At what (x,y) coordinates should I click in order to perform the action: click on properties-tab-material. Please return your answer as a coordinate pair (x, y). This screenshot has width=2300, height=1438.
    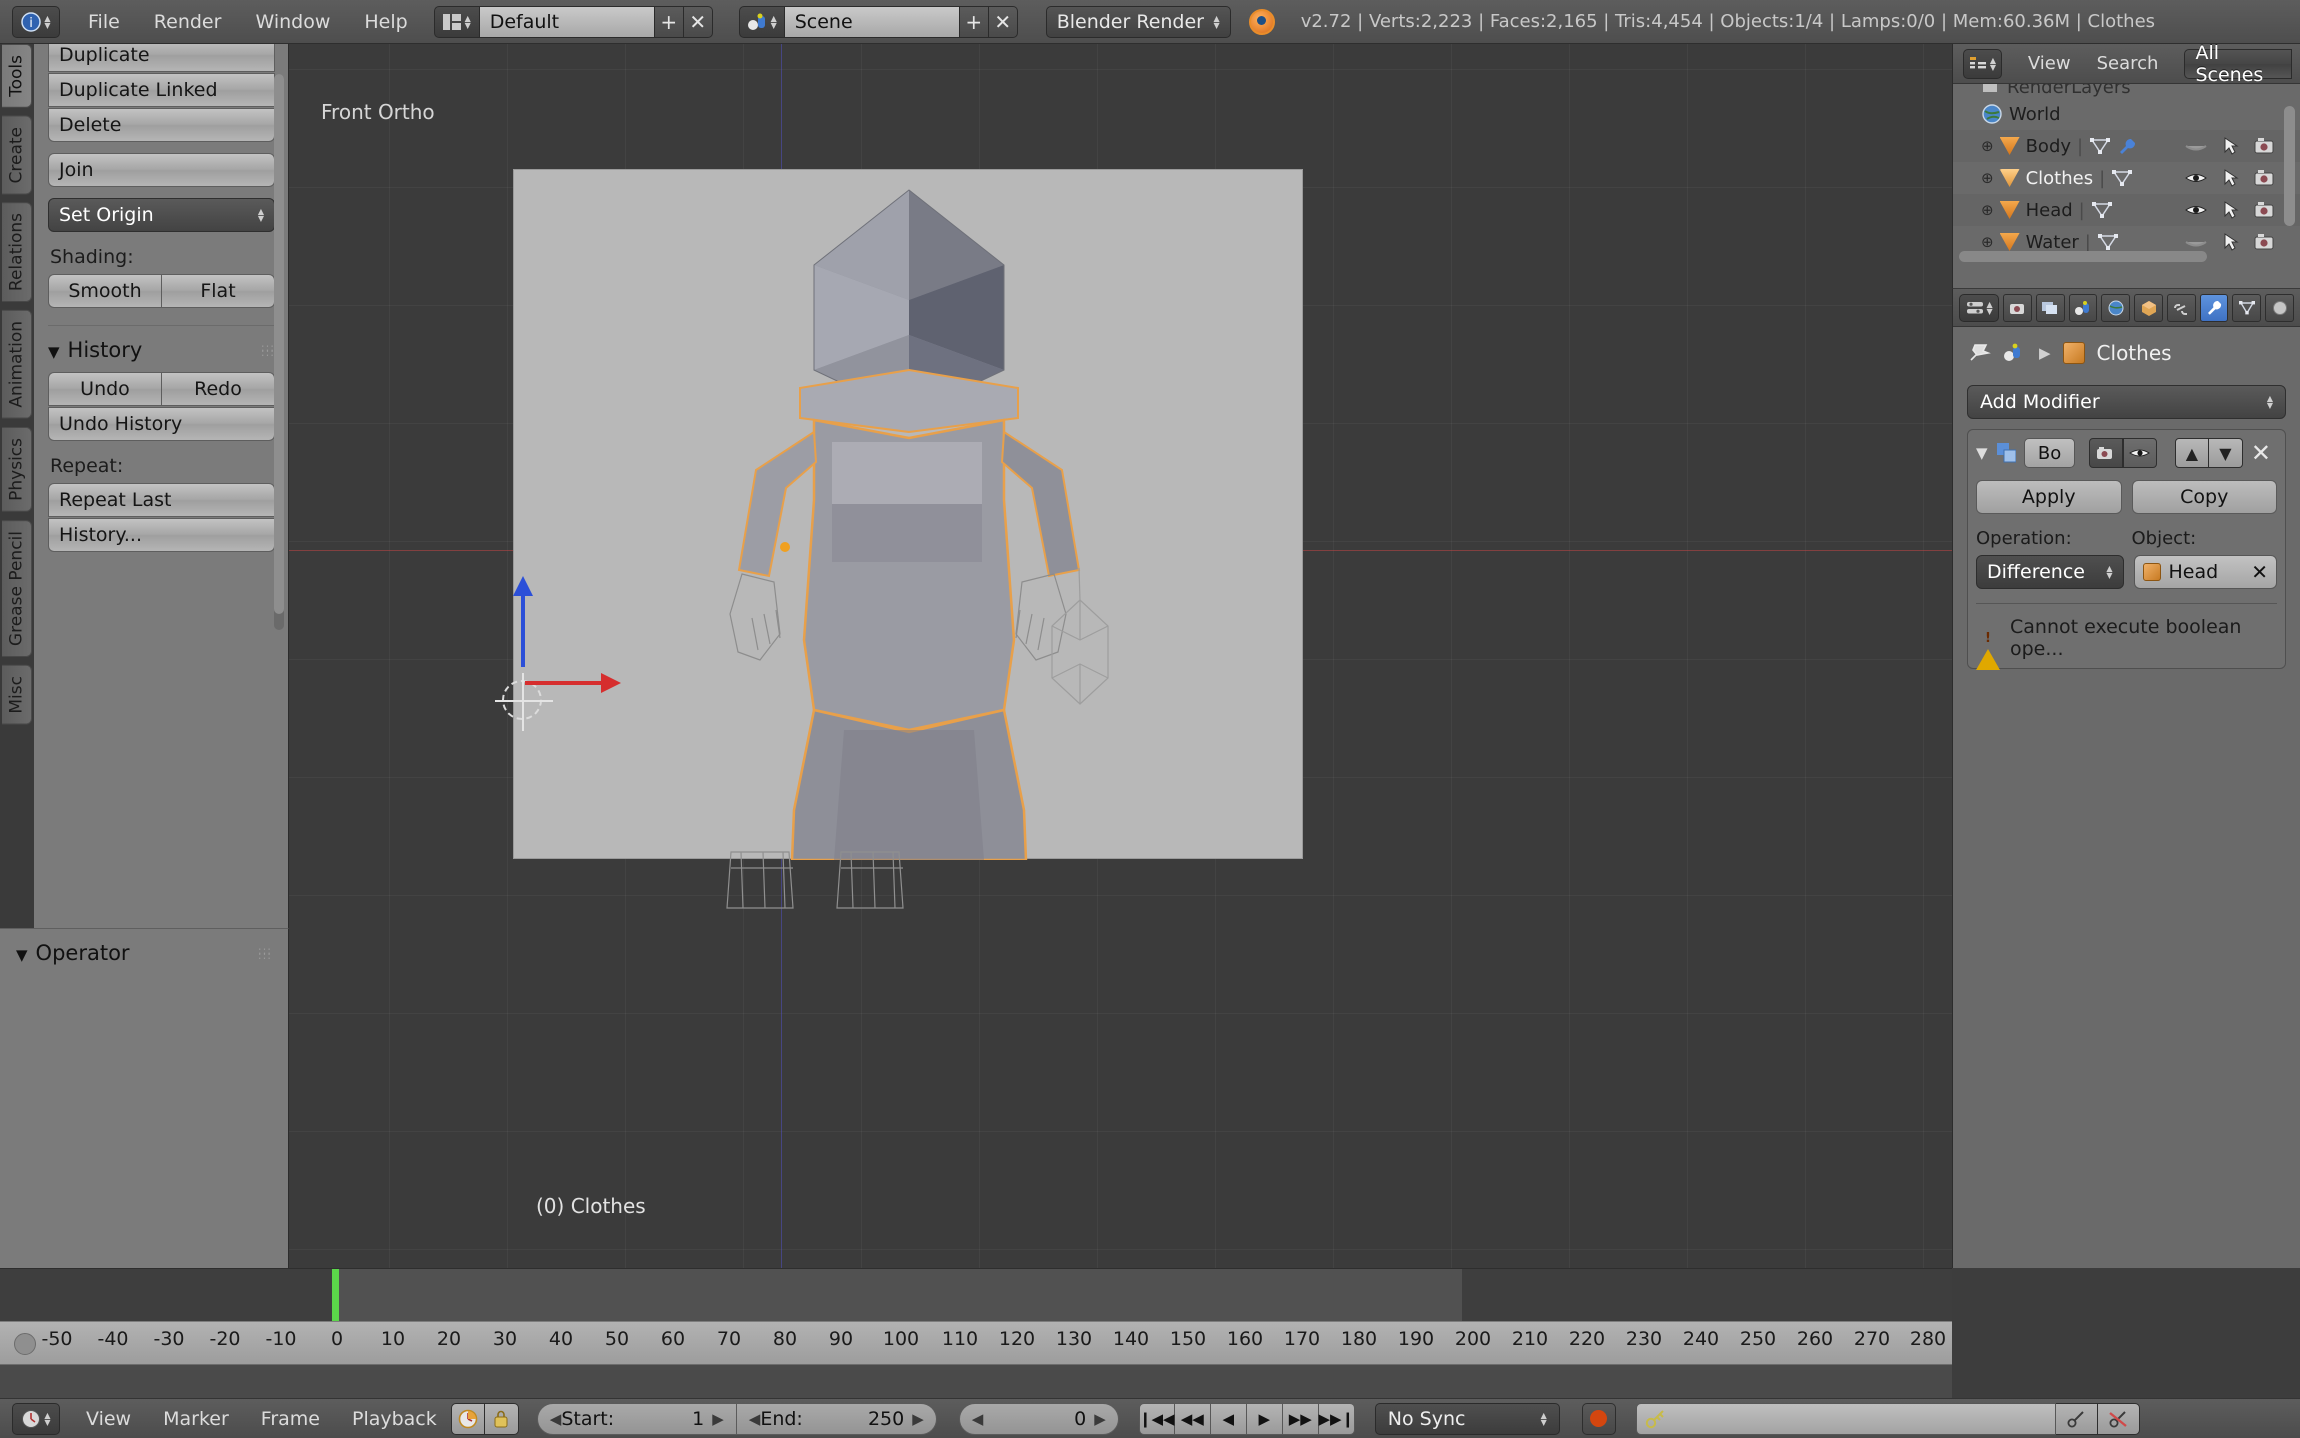
    Looking at the image, I should click on (2279, 307).